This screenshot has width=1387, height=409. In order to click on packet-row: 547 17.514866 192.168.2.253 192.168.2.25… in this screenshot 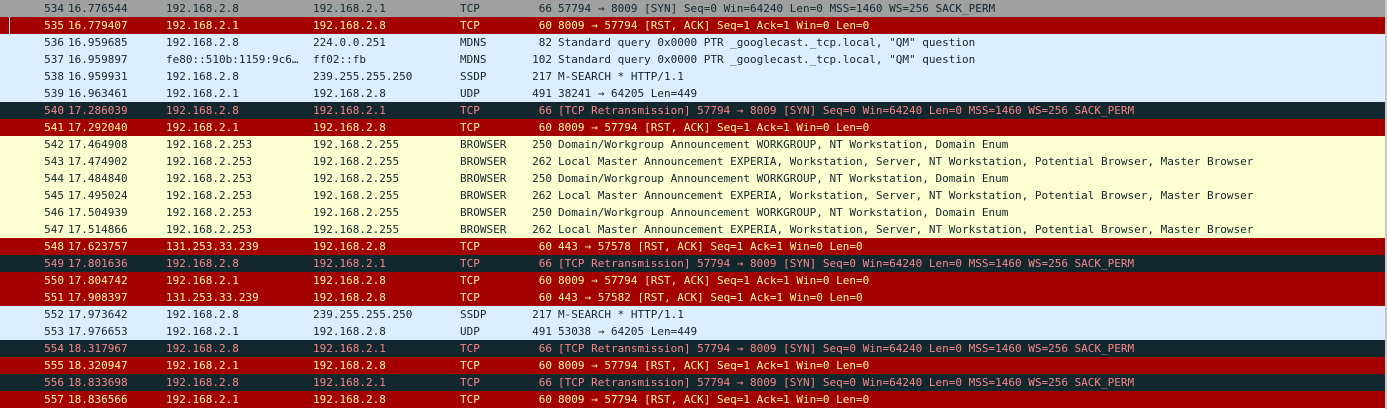, I will do `click(693, 229)`.